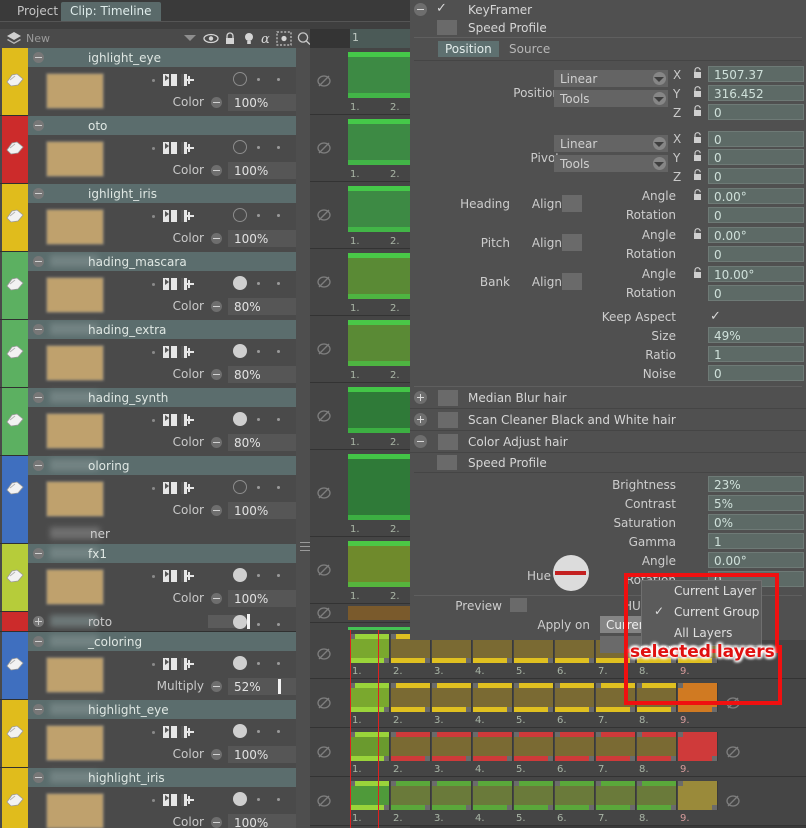 The image size is (806, 828). What do you see at coordinates (756, 354) in the screenshot?
I see `ratio-field: 1` at bounding box center [756, 354].